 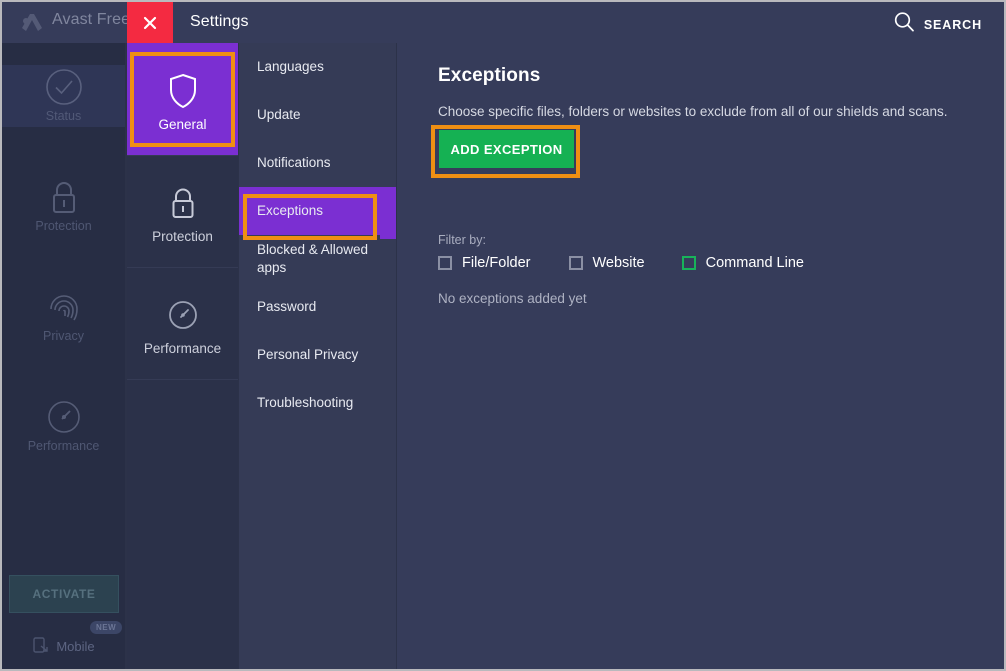 I want to click on close-button, so click(x=150, y=22).